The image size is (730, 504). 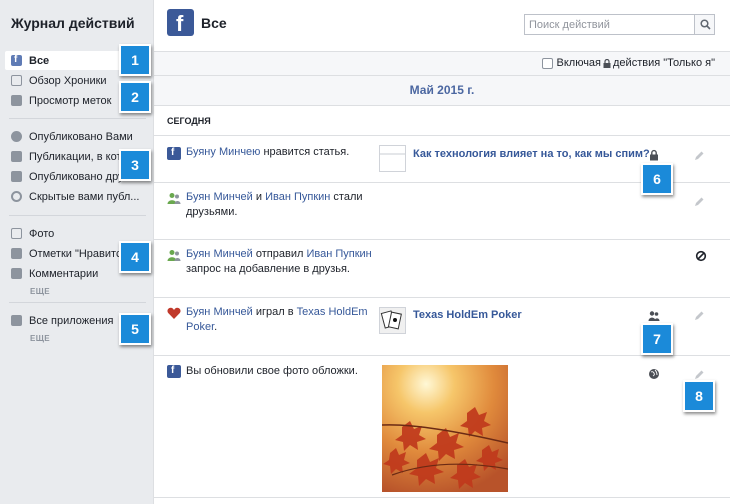 I want to click on activity-text: Буян Минчей играл в Texas HoldEm Poker., so click(x=281, y=320).